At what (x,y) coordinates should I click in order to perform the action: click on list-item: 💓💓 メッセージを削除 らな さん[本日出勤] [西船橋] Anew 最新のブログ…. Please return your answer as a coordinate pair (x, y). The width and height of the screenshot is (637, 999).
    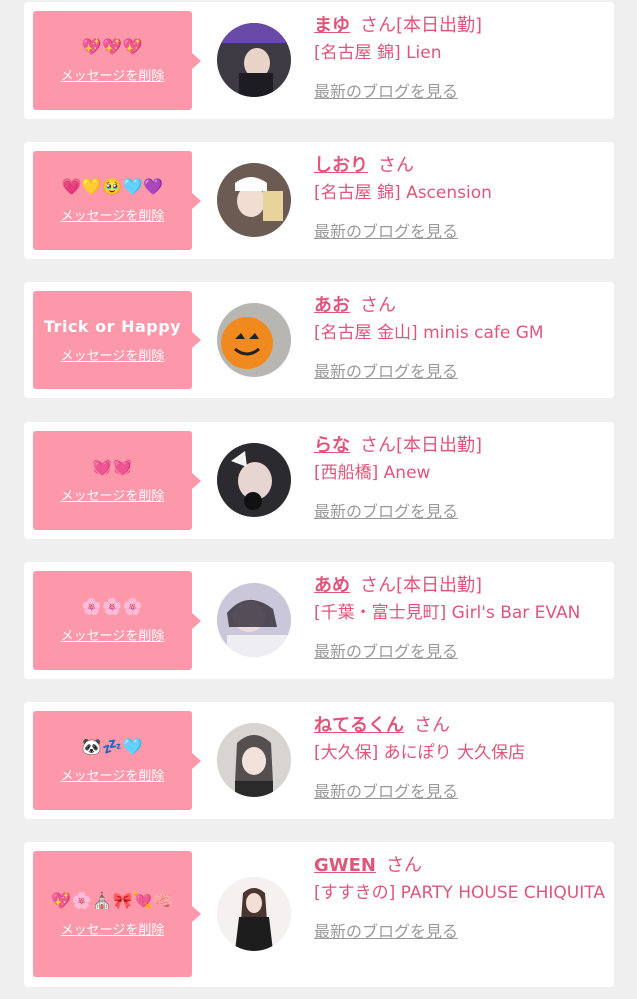
    Looking at the image, I should click on (319, 480).